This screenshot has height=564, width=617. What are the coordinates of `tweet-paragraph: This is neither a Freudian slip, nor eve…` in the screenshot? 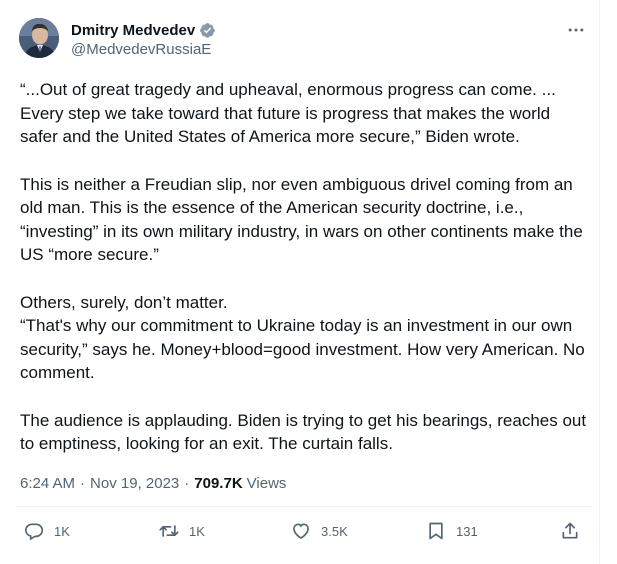 It's located at (301, 219).